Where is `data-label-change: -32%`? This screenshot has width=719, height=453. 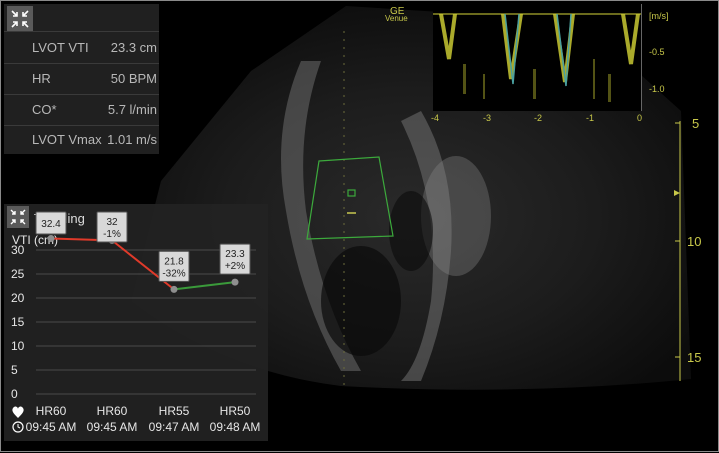 data-label-change: -32% is located at coordinates (173, 273).